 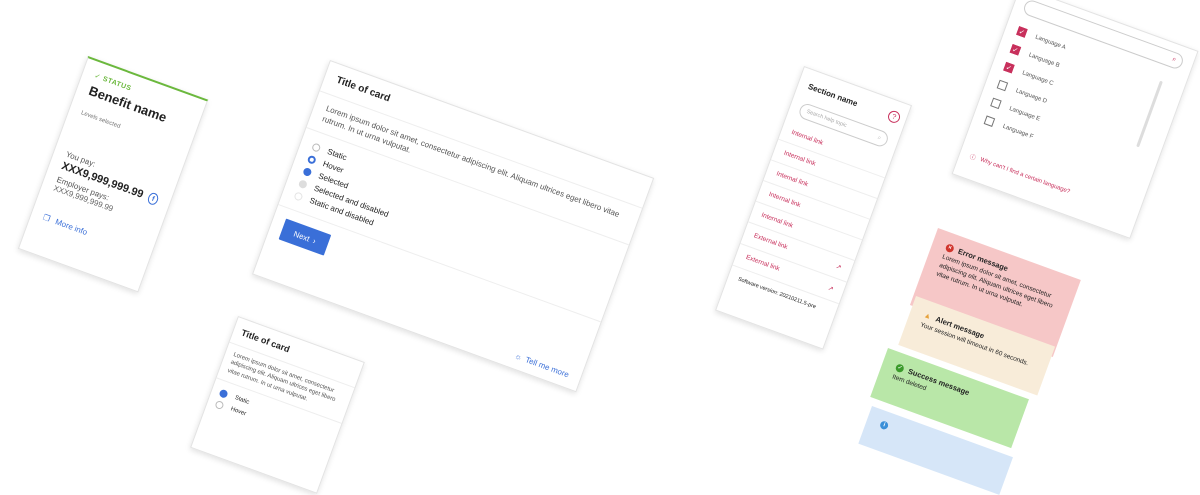 What do you see at coordinates (518, 357) in the screenshot?
I see `lightbulb-icon: ☼` at bounding box center [518, 357].